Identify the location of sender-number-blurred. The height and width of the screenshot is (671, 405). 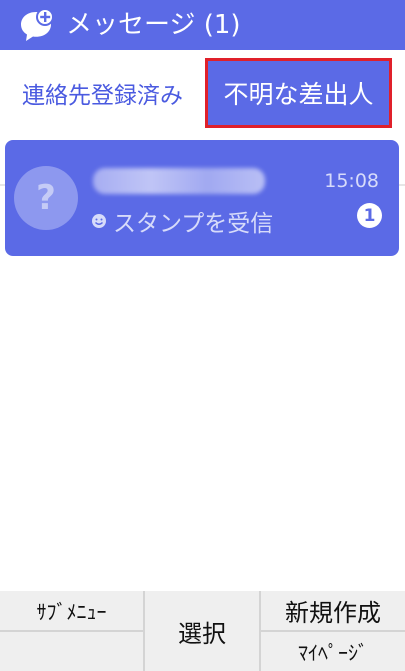
(179, 181).